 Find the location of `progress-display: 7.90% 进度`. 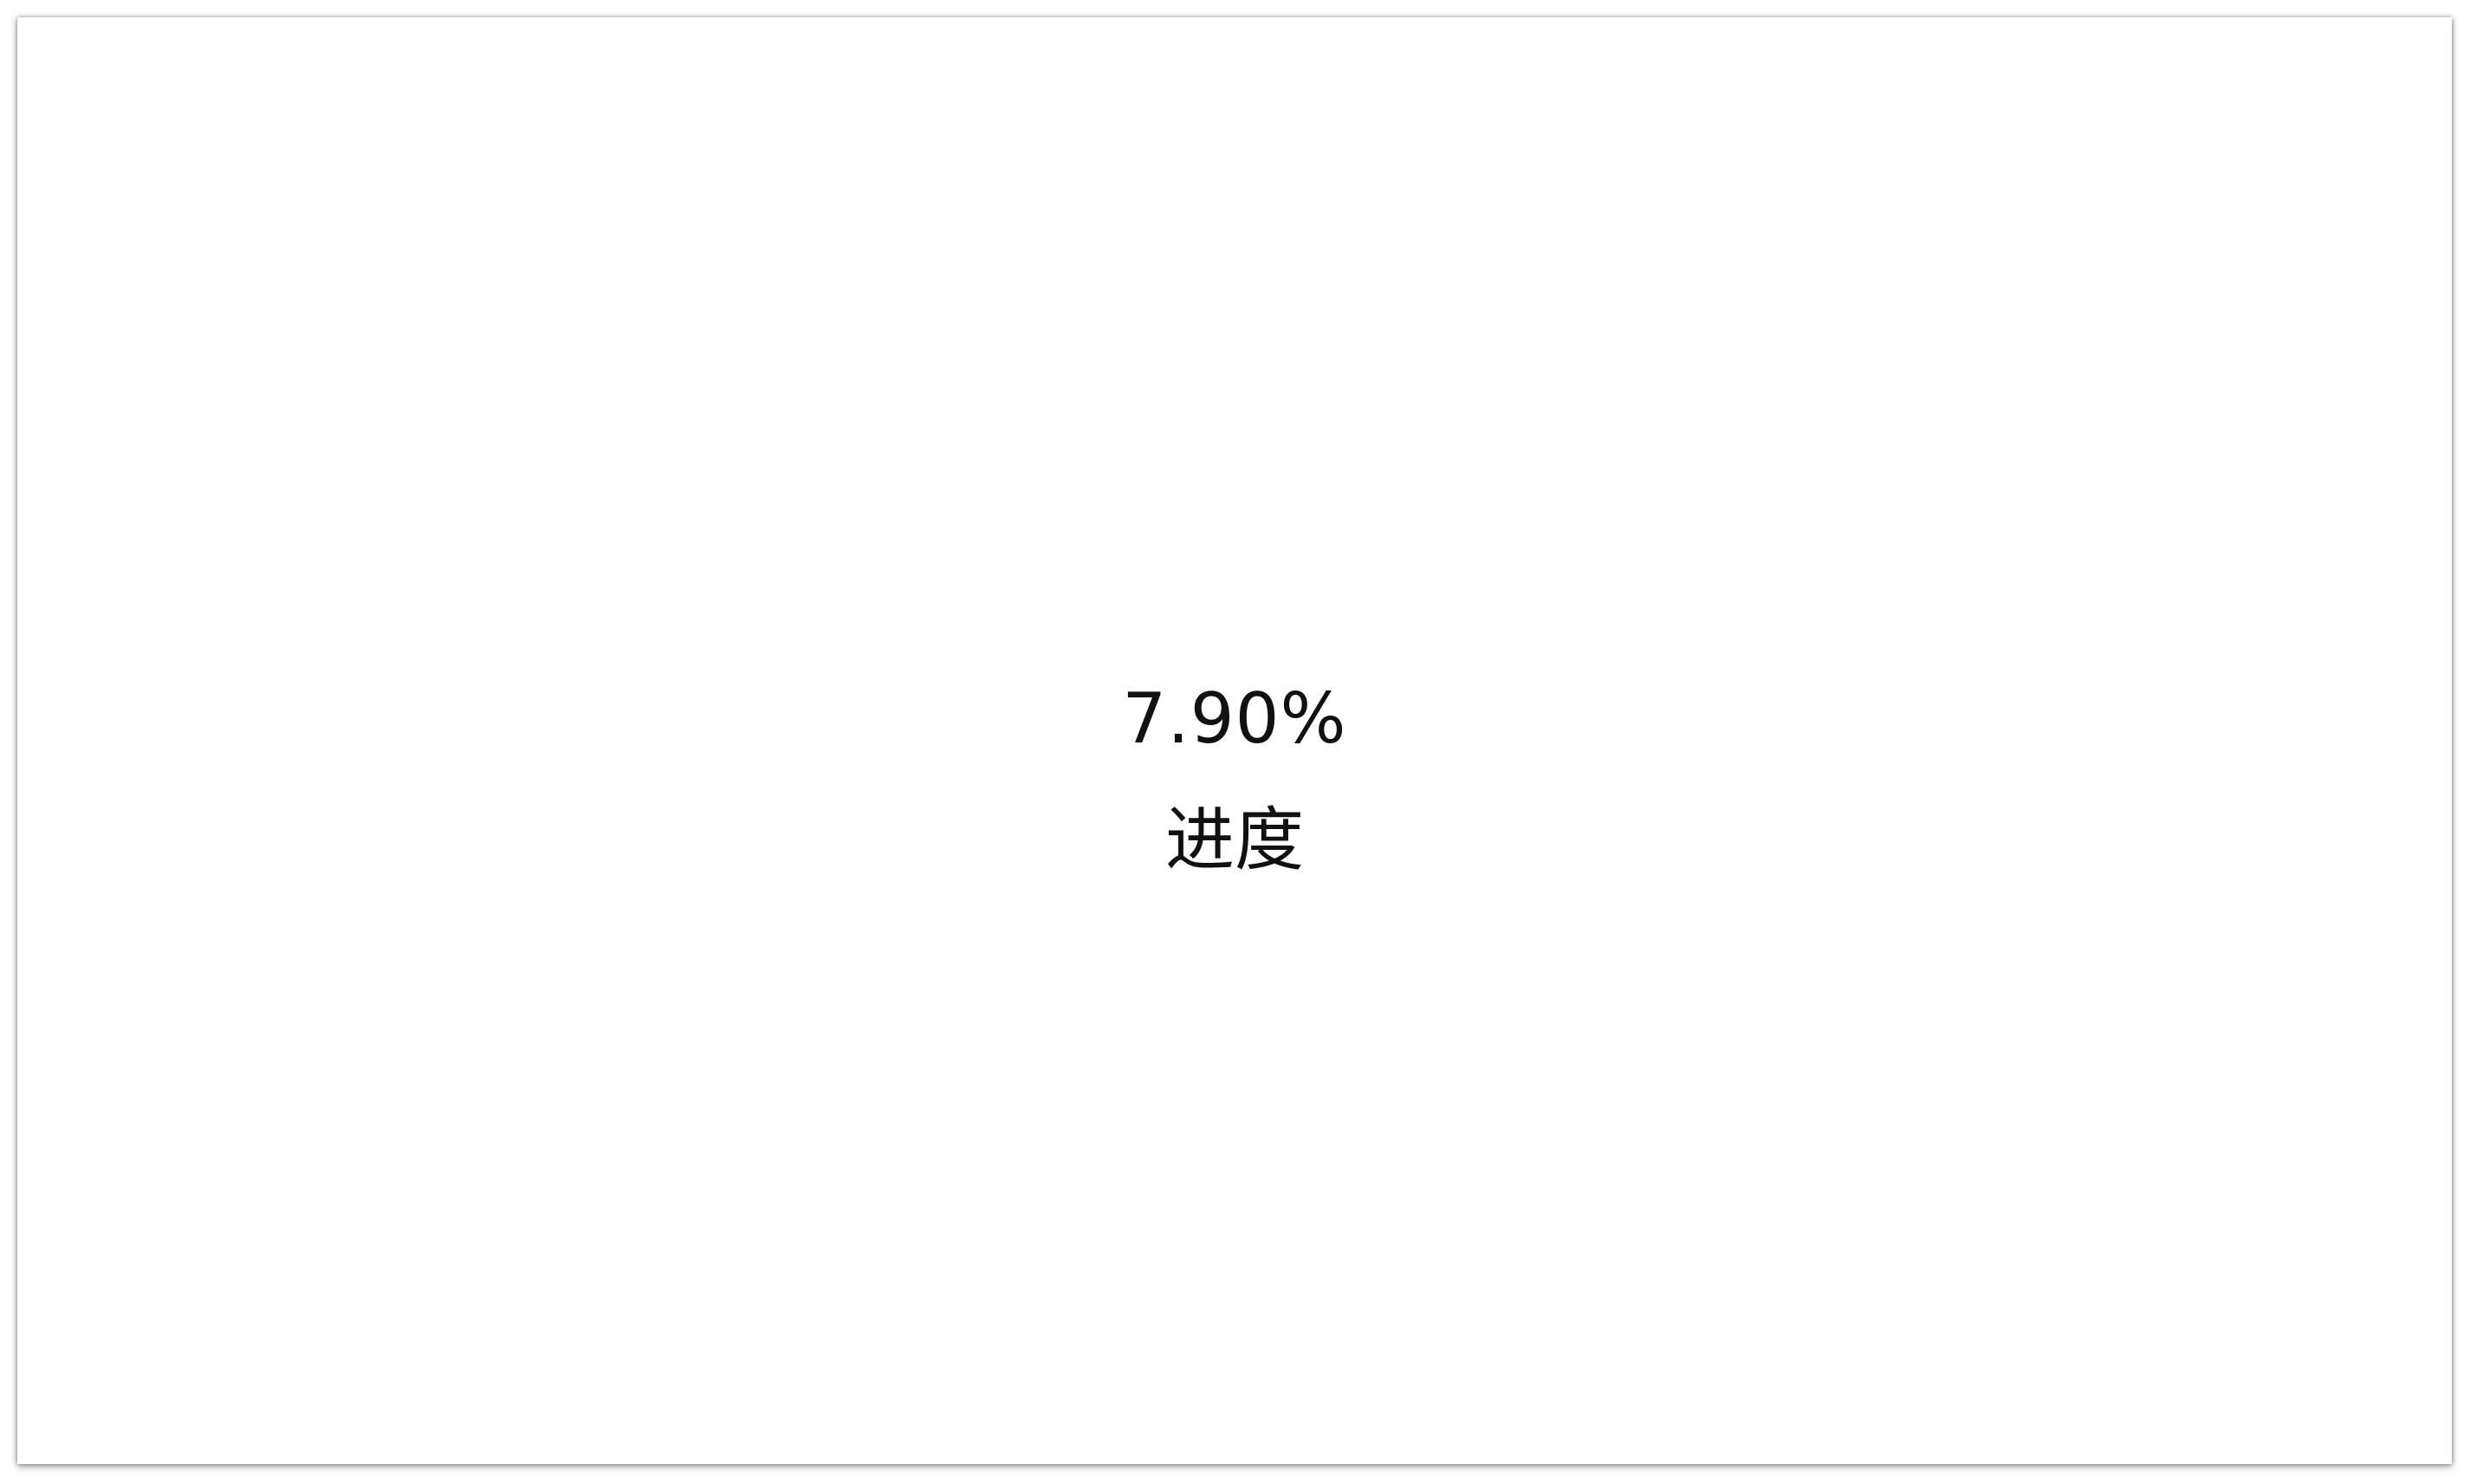

progress-display: 7.90% 进度 is located at coordinates (1234, 780).